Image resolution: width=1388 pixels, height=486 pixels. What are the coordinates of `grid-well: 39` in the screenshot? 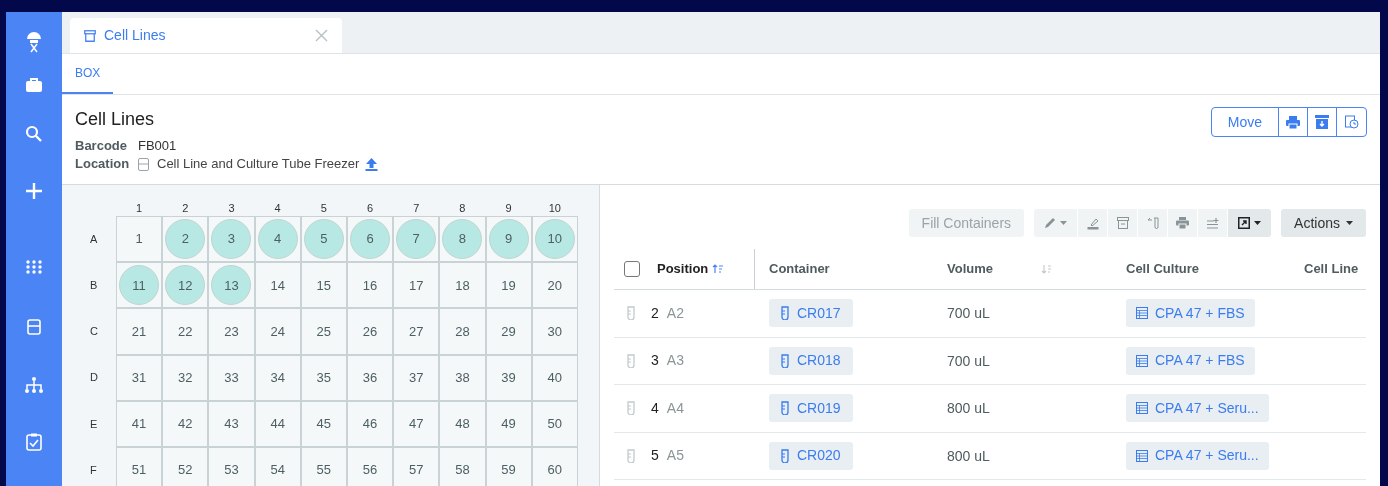 It's located at (508, 377).